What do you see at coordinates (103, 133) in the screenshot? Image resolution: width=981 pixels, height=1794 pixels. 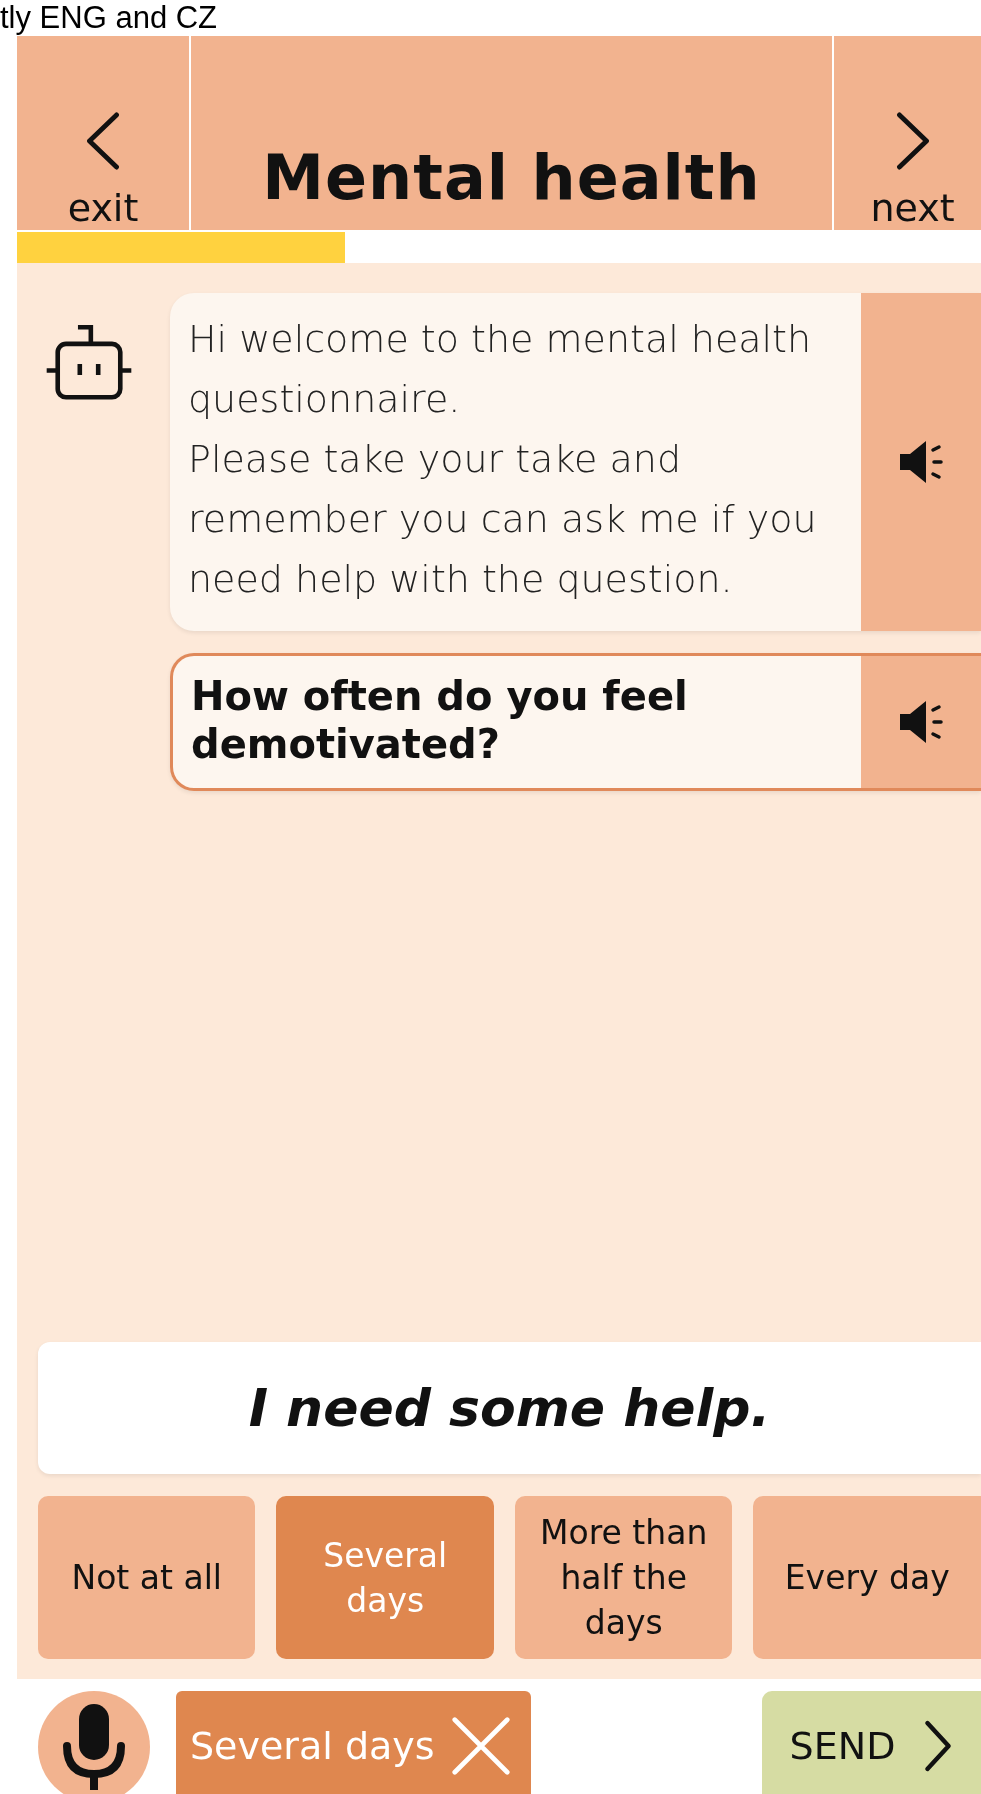 I see `exit-button: exit` at bounding box center [103, 133].